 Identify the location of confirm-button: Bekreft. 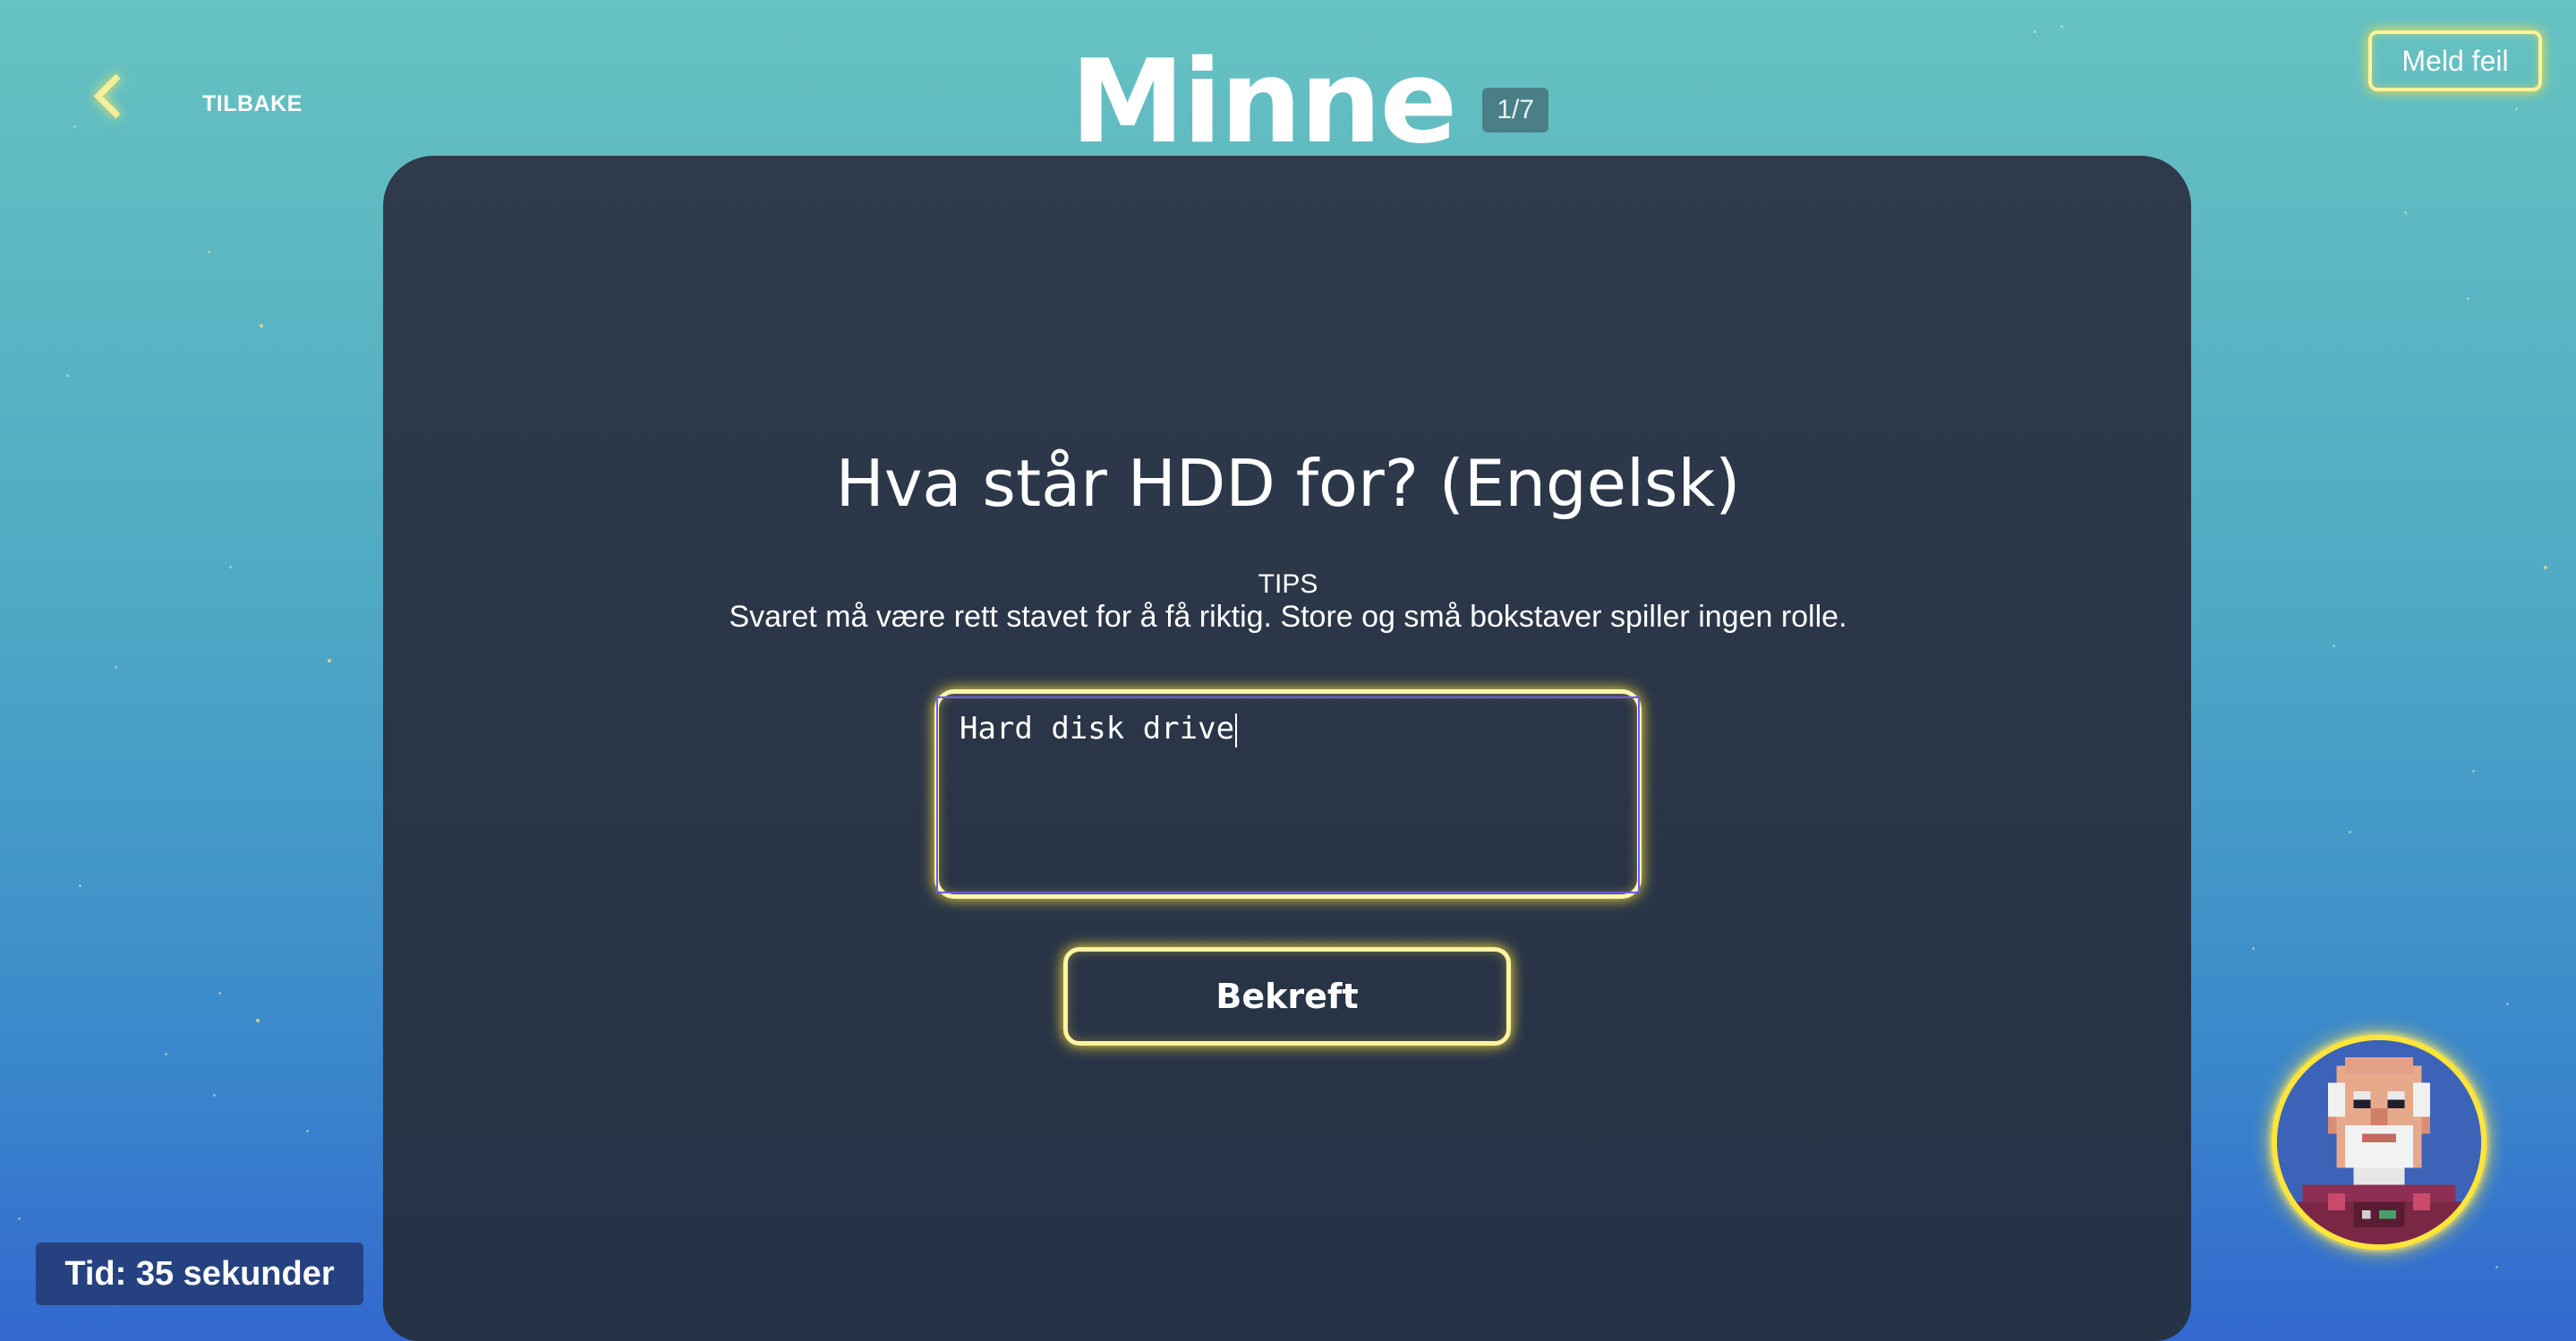
(1287, 996).